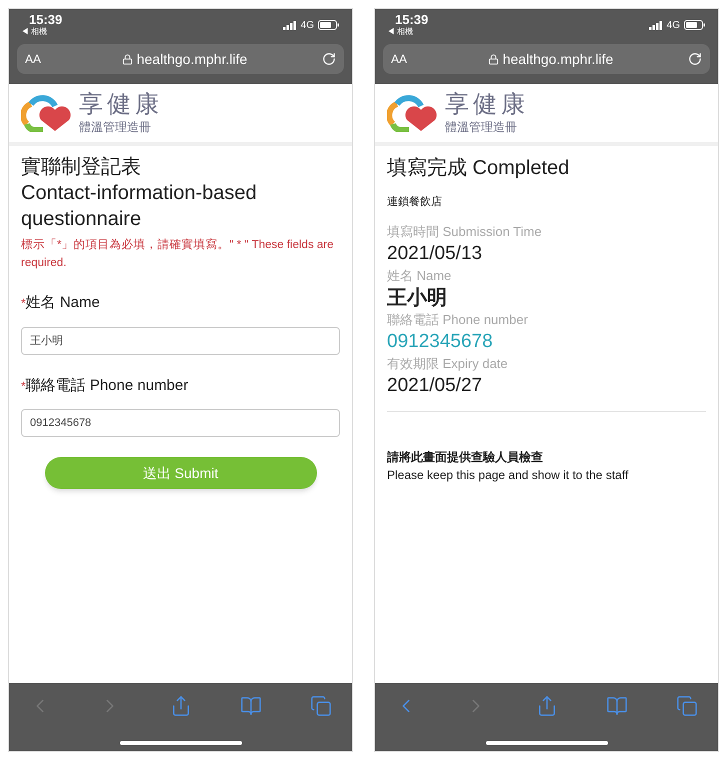  I want to click on input-field: 王小明, so click(180, 340).